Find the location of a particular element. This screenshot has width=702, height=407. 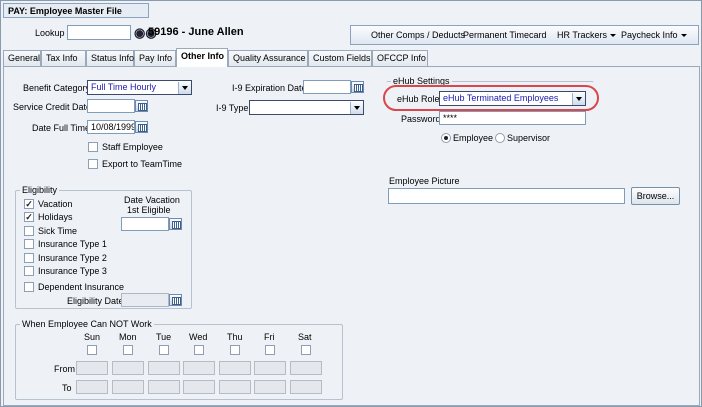

mon-to-input is located at coordinates (128, 387).